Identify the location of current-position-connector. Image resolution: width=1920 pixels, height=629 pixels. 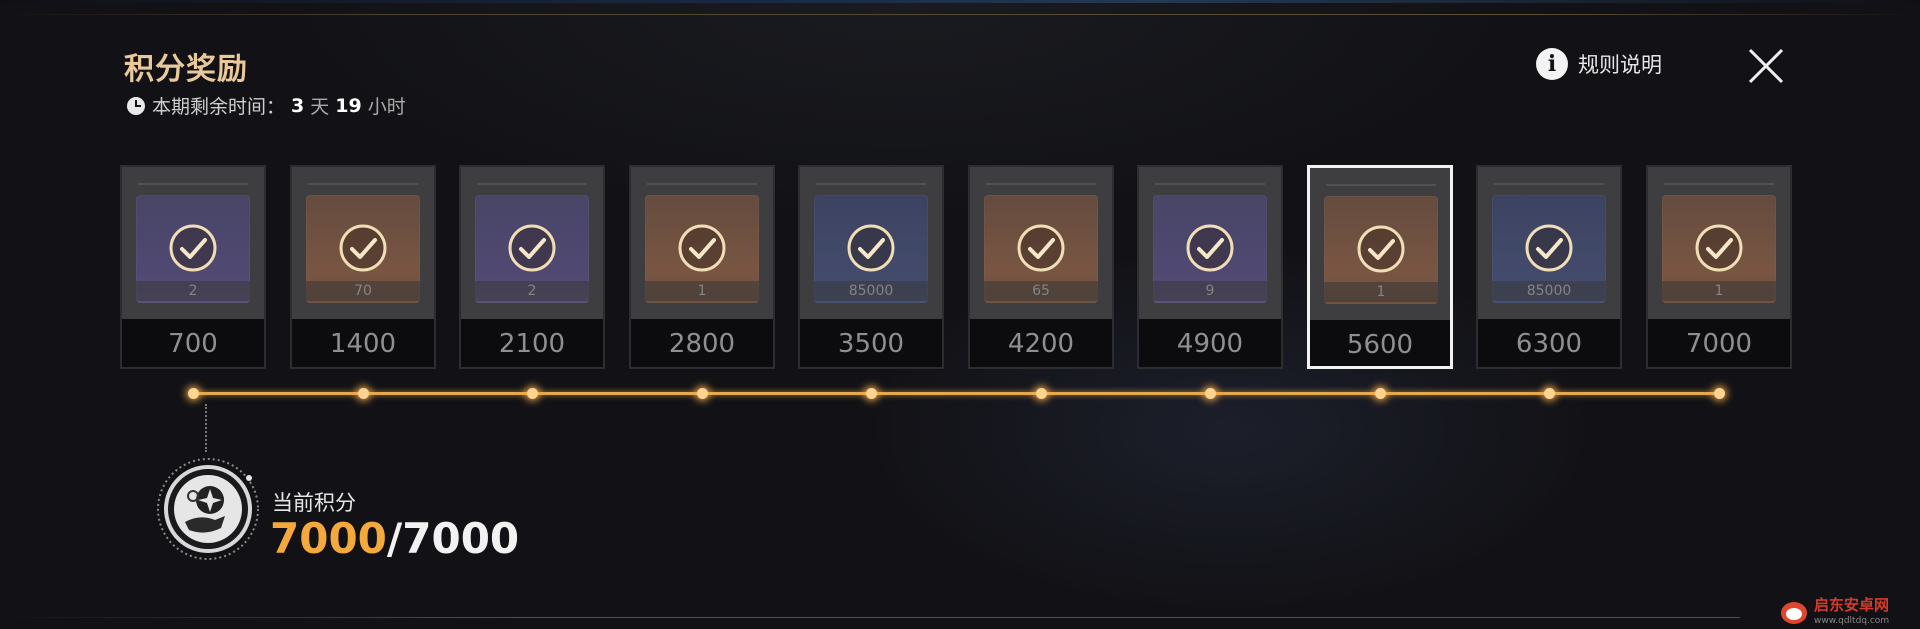
(206, 428).